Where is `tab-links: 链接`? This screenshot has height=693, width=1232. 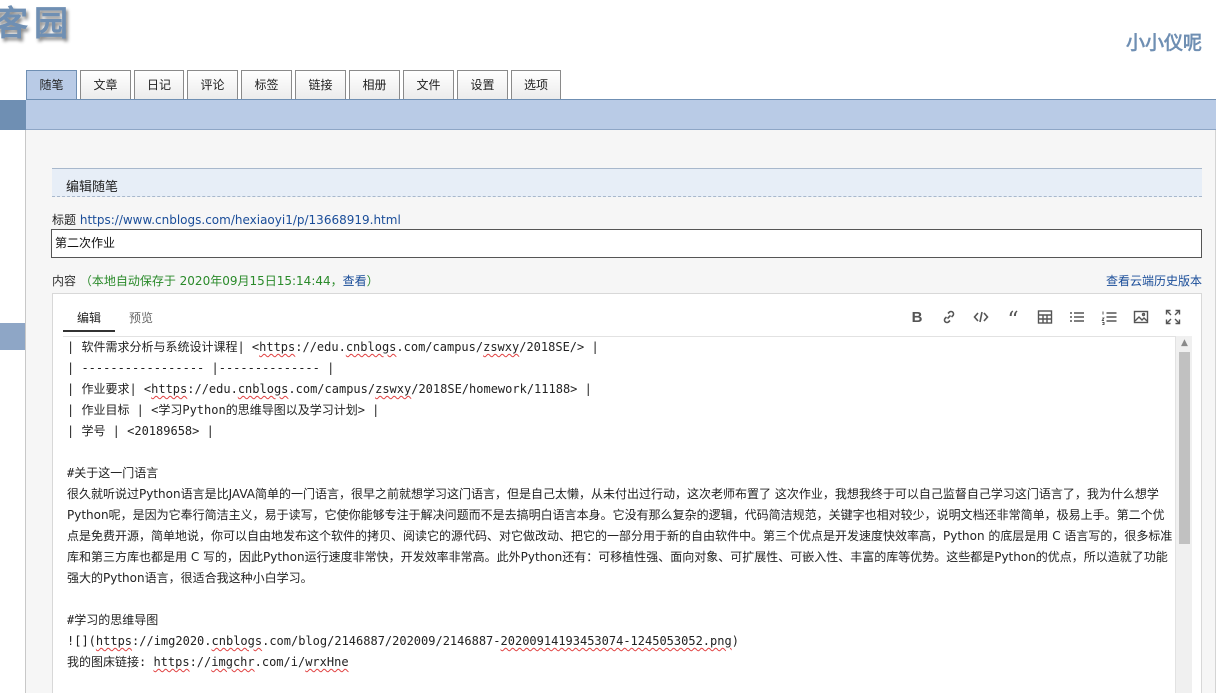 tab-links: 链接 is located at coordinates (320, 85).